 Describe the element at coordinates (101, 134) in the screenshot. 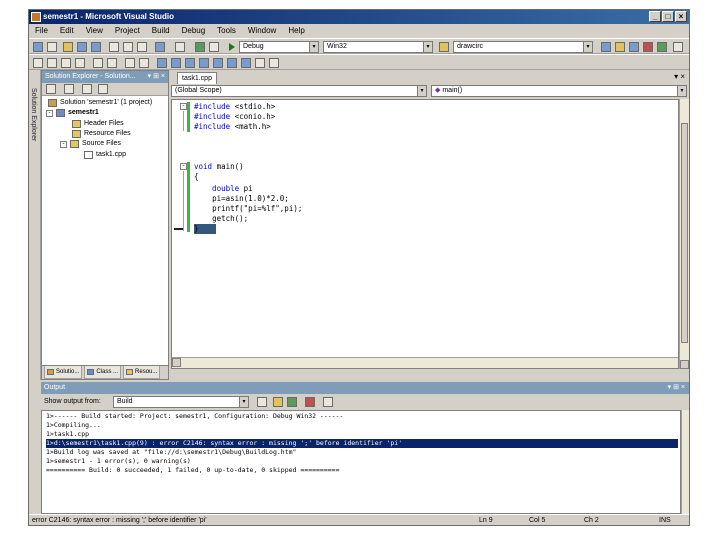

I see `tree-item-resource-files: Resource Files` at that location.